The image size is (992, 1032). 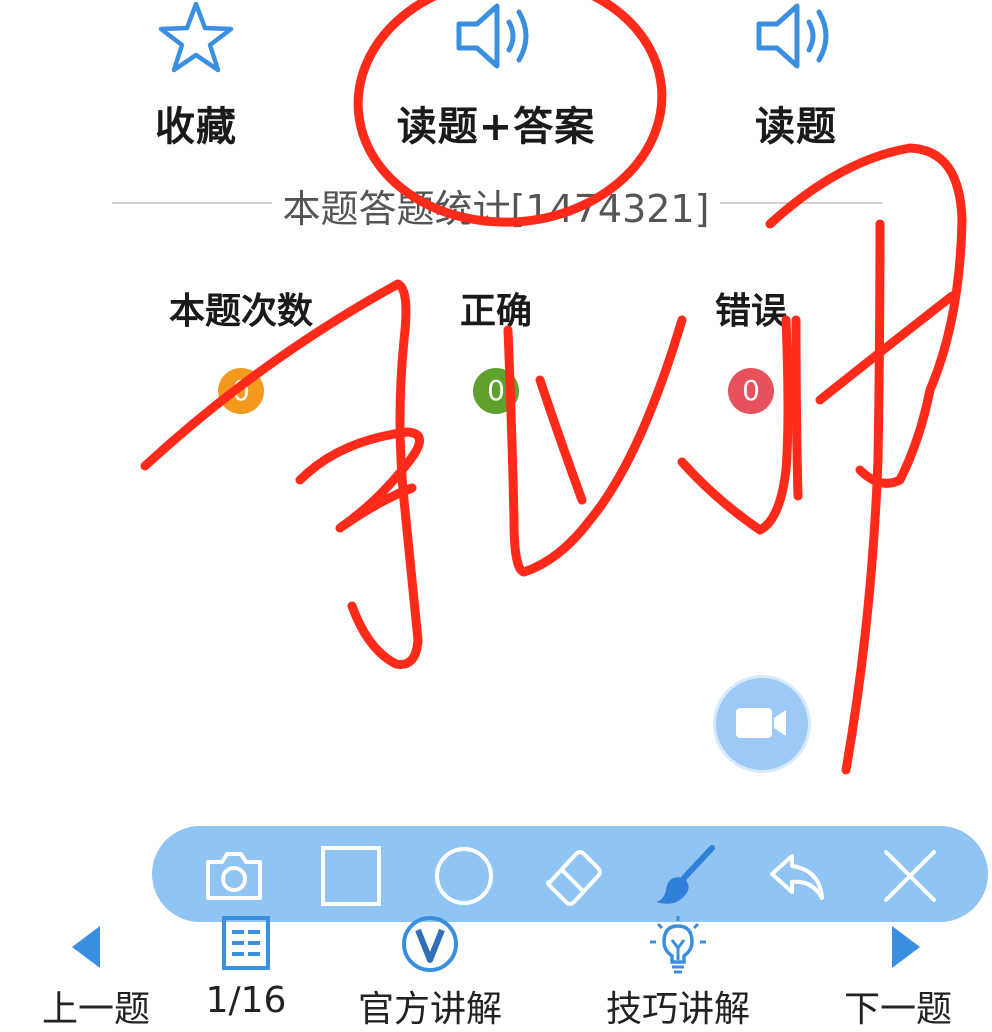 What do you see at coordinates (495, 311) in the screenshot?
I see `stat-correct-label: 正确` at bounding box center [495, 311].